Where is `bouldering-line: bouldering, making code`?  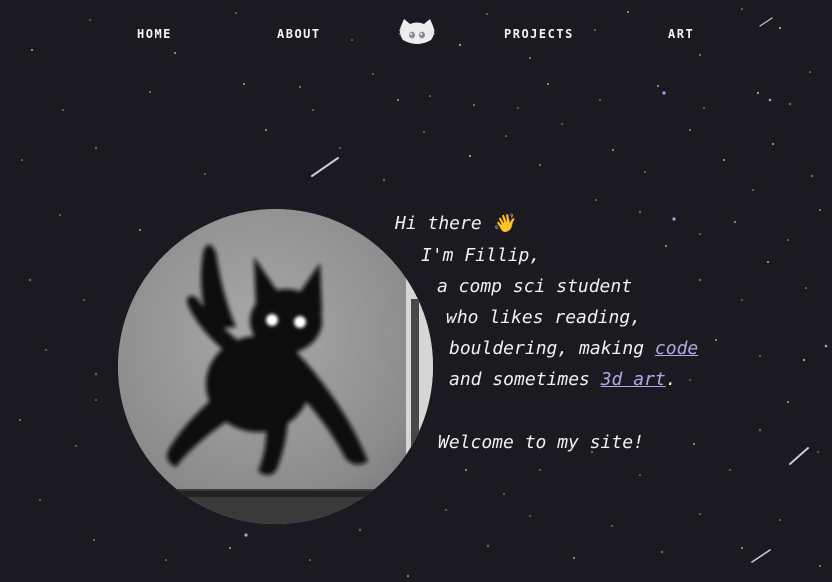 bouldering-line: bouldering, making code is located at coordinates (573, 349).